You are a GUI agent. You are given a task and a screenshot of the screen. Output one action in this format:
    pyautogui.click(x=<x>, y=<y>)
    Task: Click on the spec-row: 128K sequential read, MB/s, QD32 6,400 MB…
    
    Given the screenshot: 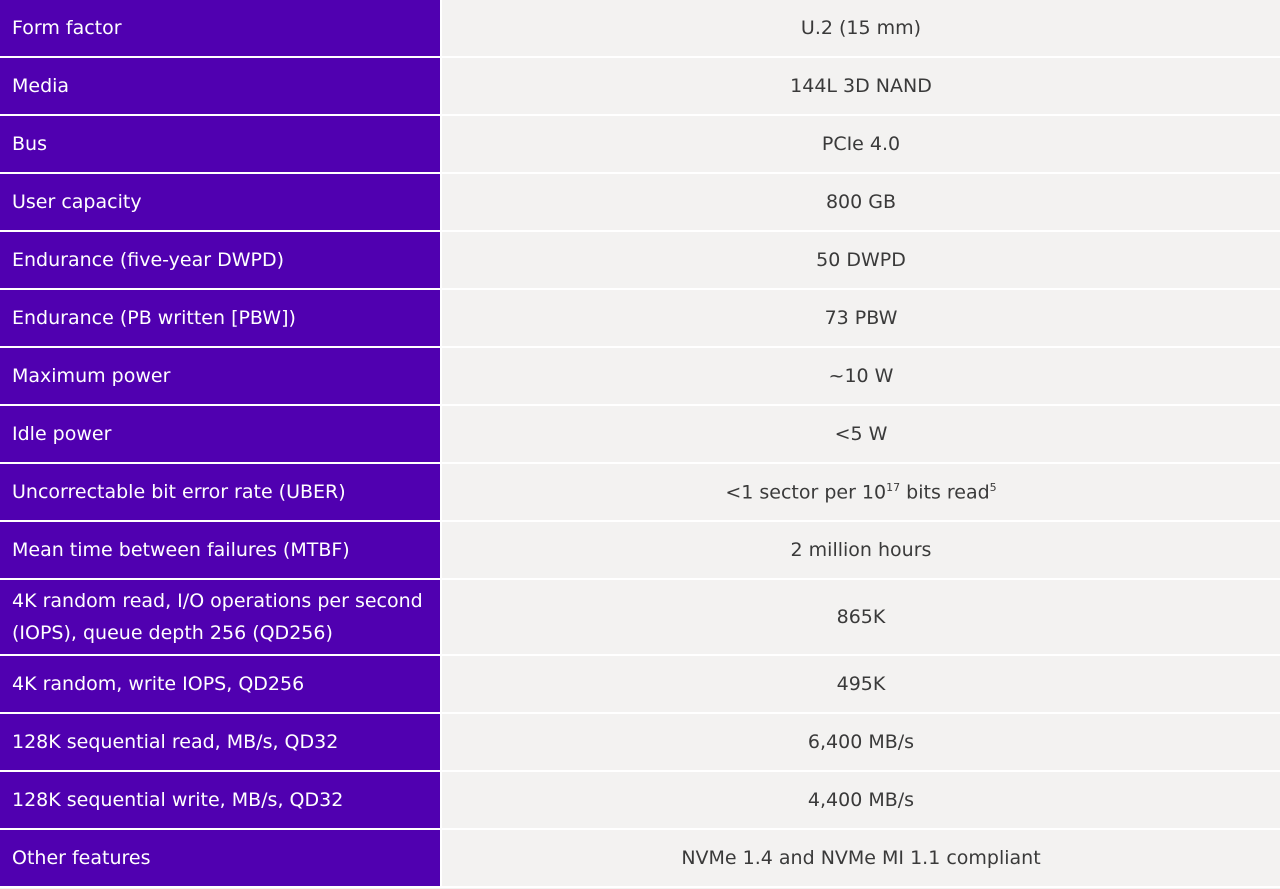 What is the action you would take?
    pyautogui.click(x=640, y=742)
    